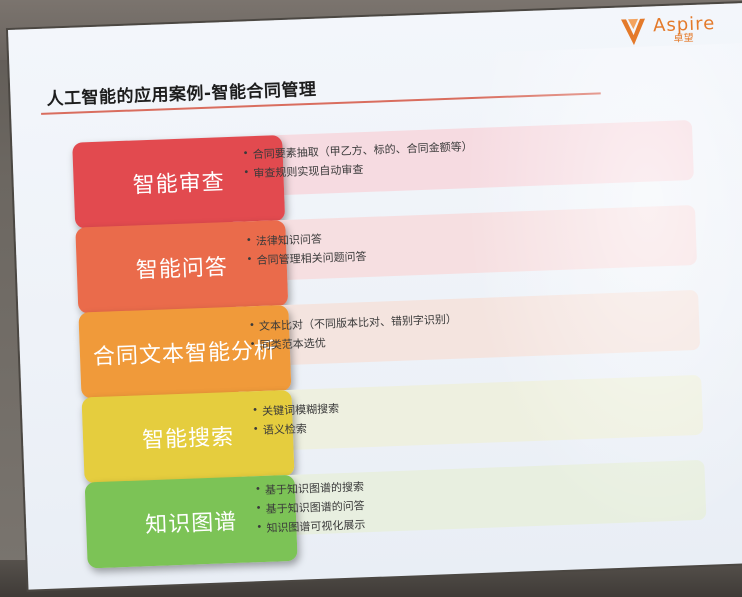 The image size is (742, 597). Describe the element at coordinates (296, 418) in the screenshot. I see `feature-bullets: • 关键词模糊搜索 • 语义检索` at that location.